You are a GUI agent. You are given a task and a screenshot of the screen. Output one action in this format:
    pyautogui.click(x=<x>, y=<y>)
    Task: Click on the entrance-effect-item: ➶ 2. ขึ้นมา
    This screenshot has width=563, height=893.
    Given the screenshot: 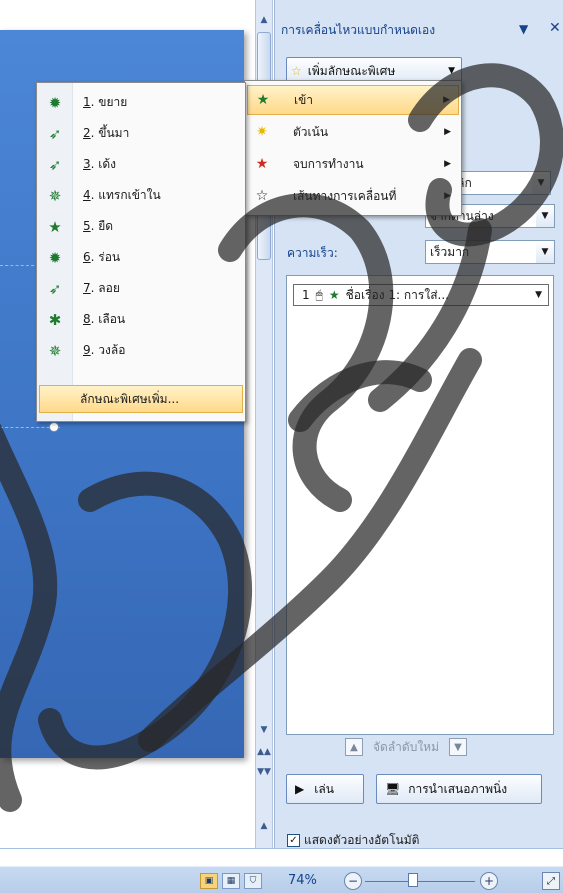 What is the action you would take?
    pyautogui.click(x=141, y=133)
    